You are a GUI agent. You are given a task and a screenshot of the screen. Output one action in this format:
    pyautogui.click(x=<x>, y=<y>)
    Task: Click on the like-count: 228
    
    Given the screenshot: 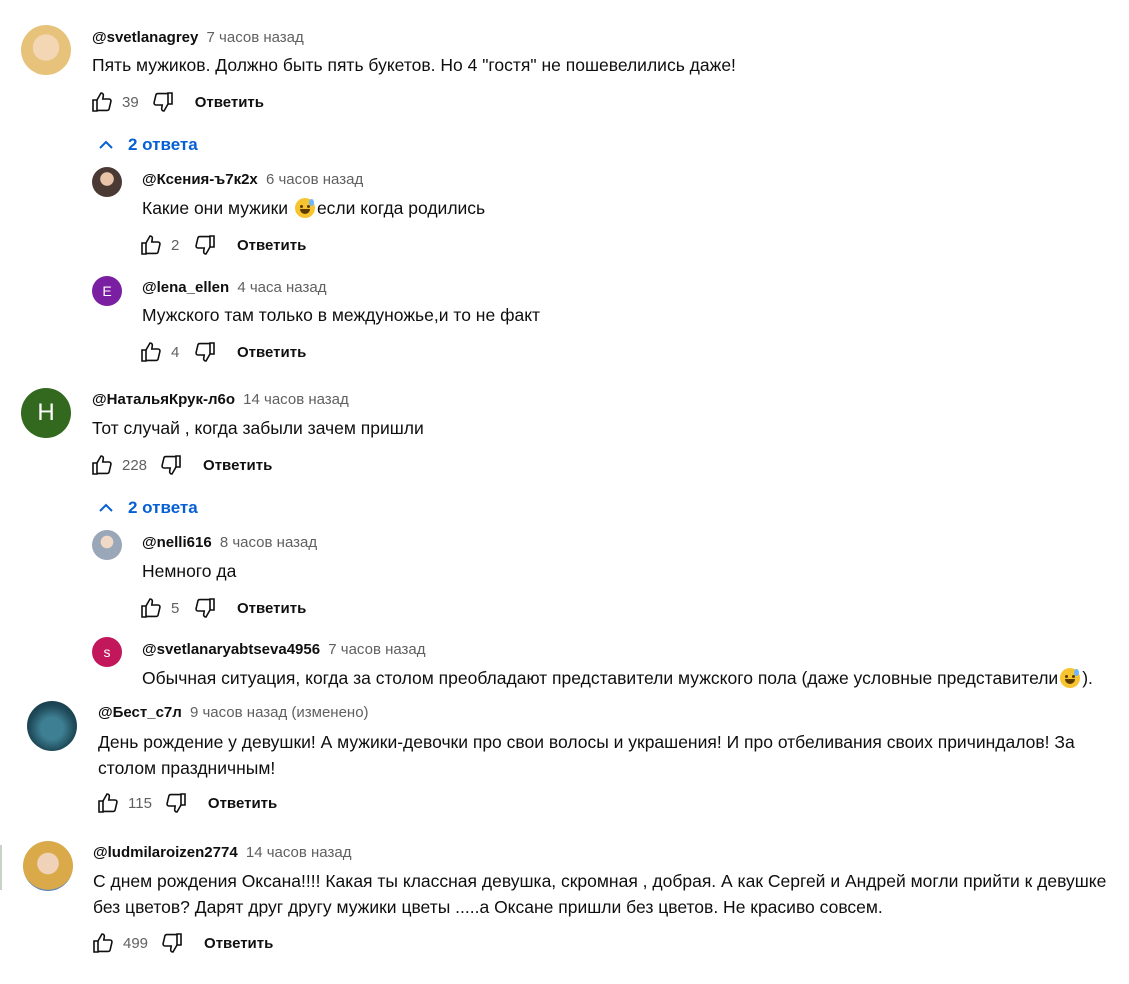 What is the action you would take?
    pyautogui.click(x=135, y=465)
    